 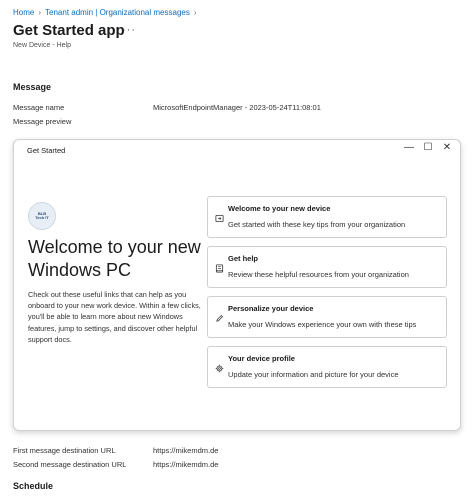 I want to click on message-section-heading: Message, so click(x=32, y=87).